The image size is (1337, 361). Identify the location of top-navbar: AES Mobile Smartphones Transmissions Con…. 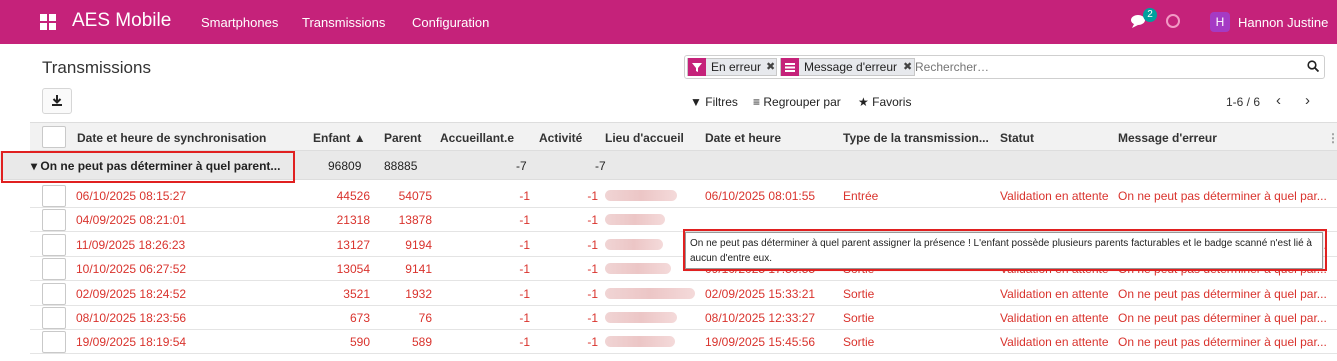
(668, 22).